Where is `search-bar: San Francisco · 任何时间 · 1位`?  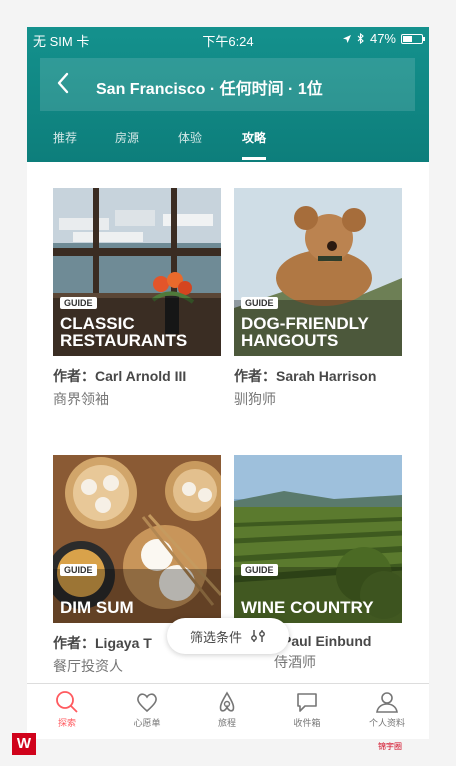 search-bar: San Francisco · 任何时间 · 1位 is located at coordinates (227, 84).